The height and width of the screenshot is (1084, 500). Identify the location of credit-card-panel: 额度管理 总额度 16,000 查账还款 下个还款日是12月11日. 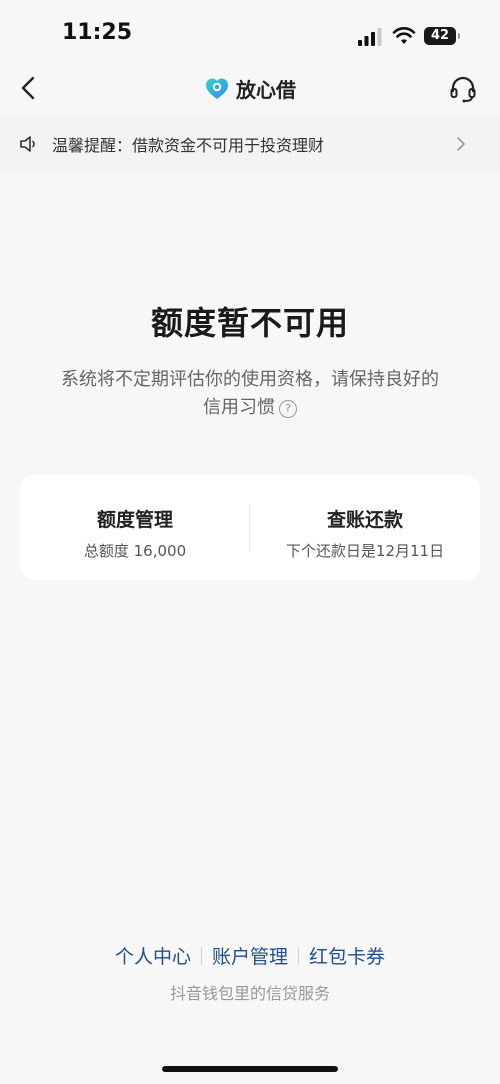
(250, 527).